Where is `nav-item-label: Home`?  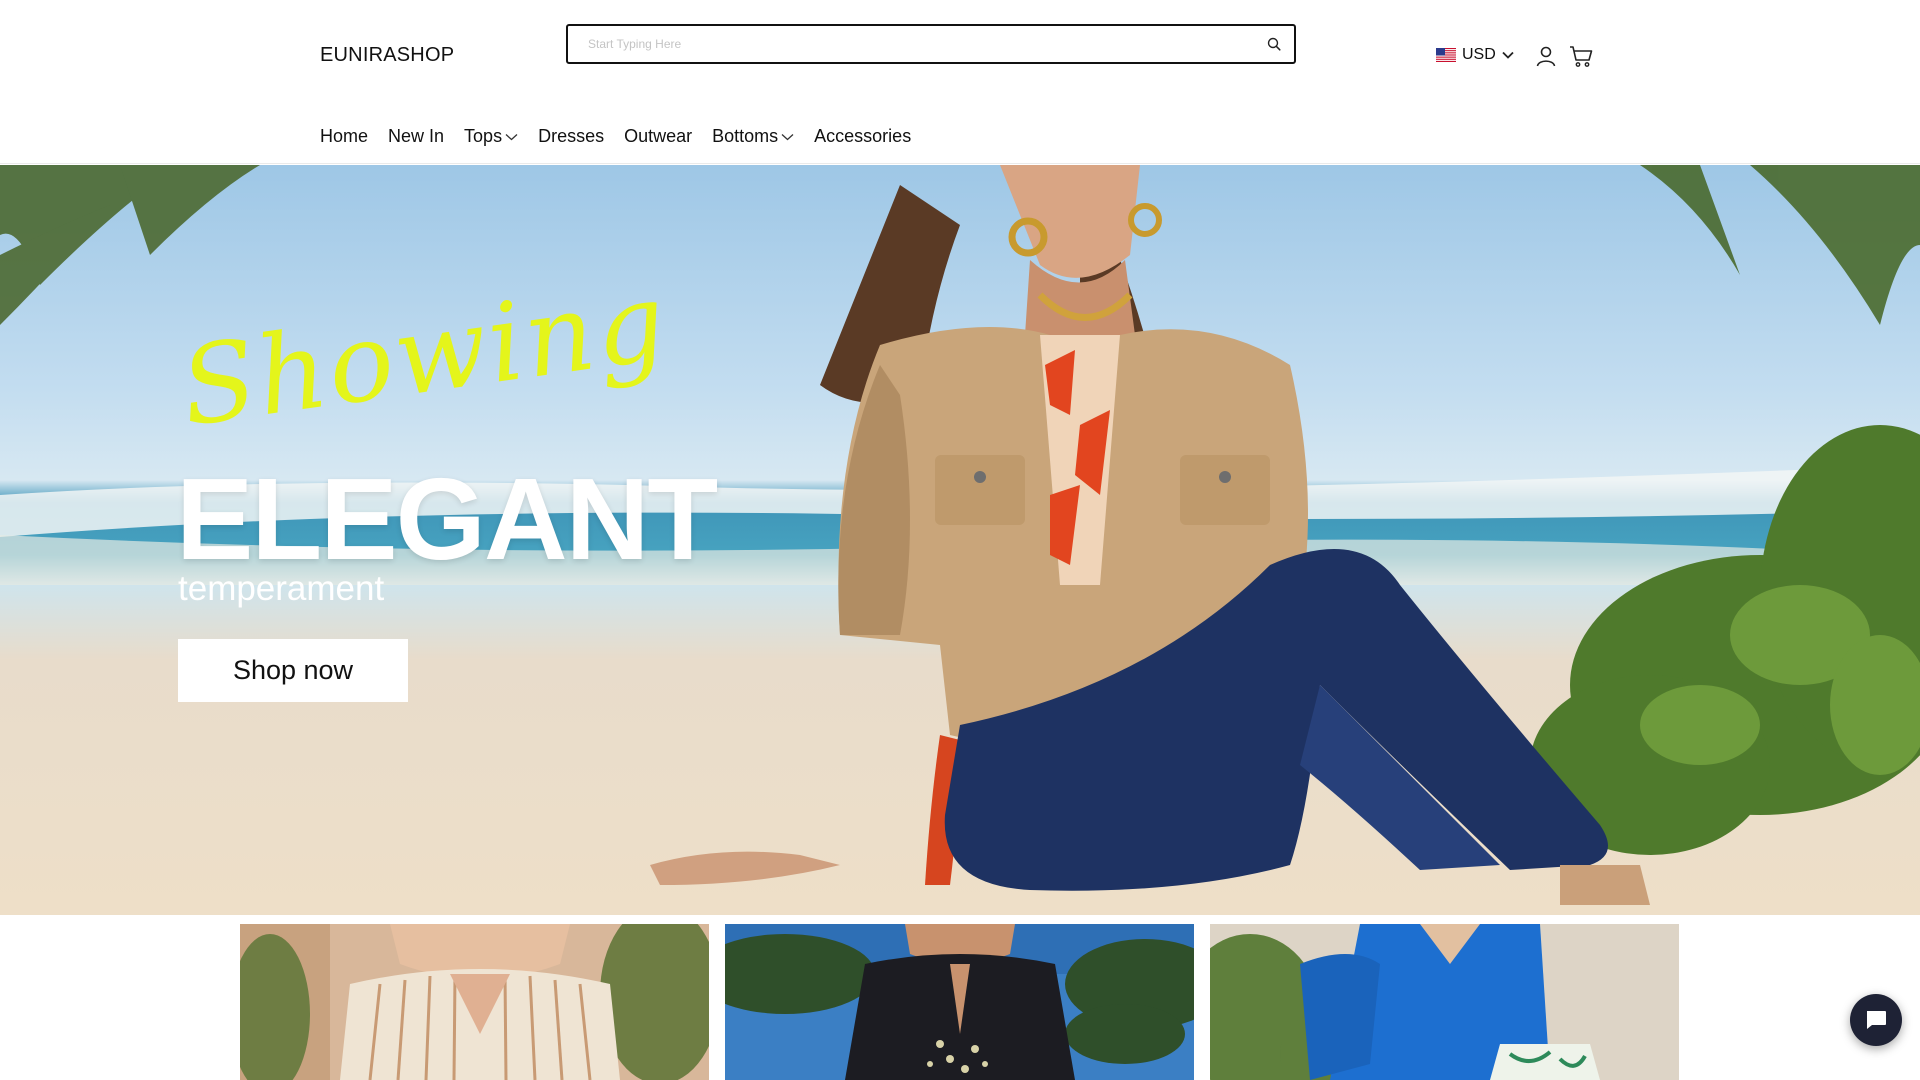
nav-item-label: Home is located at coordinates (344, 136).